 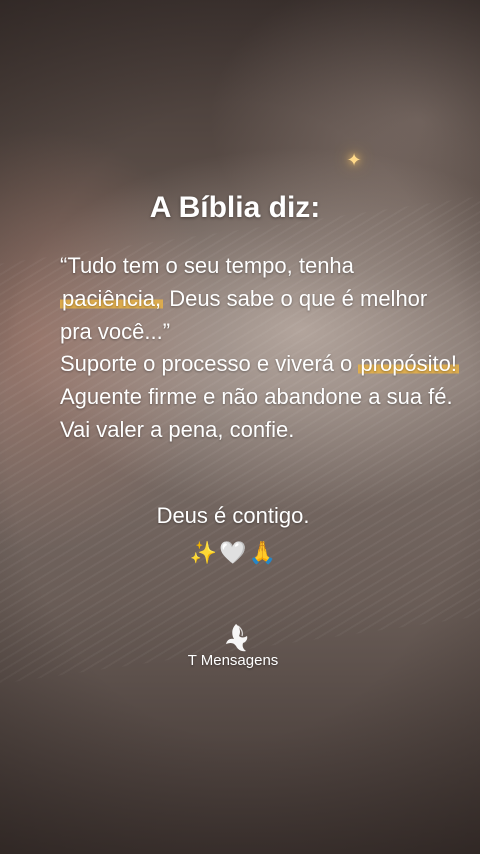 I want to click on praying-hands-icon: 🙏, so click(x=262, y=552).